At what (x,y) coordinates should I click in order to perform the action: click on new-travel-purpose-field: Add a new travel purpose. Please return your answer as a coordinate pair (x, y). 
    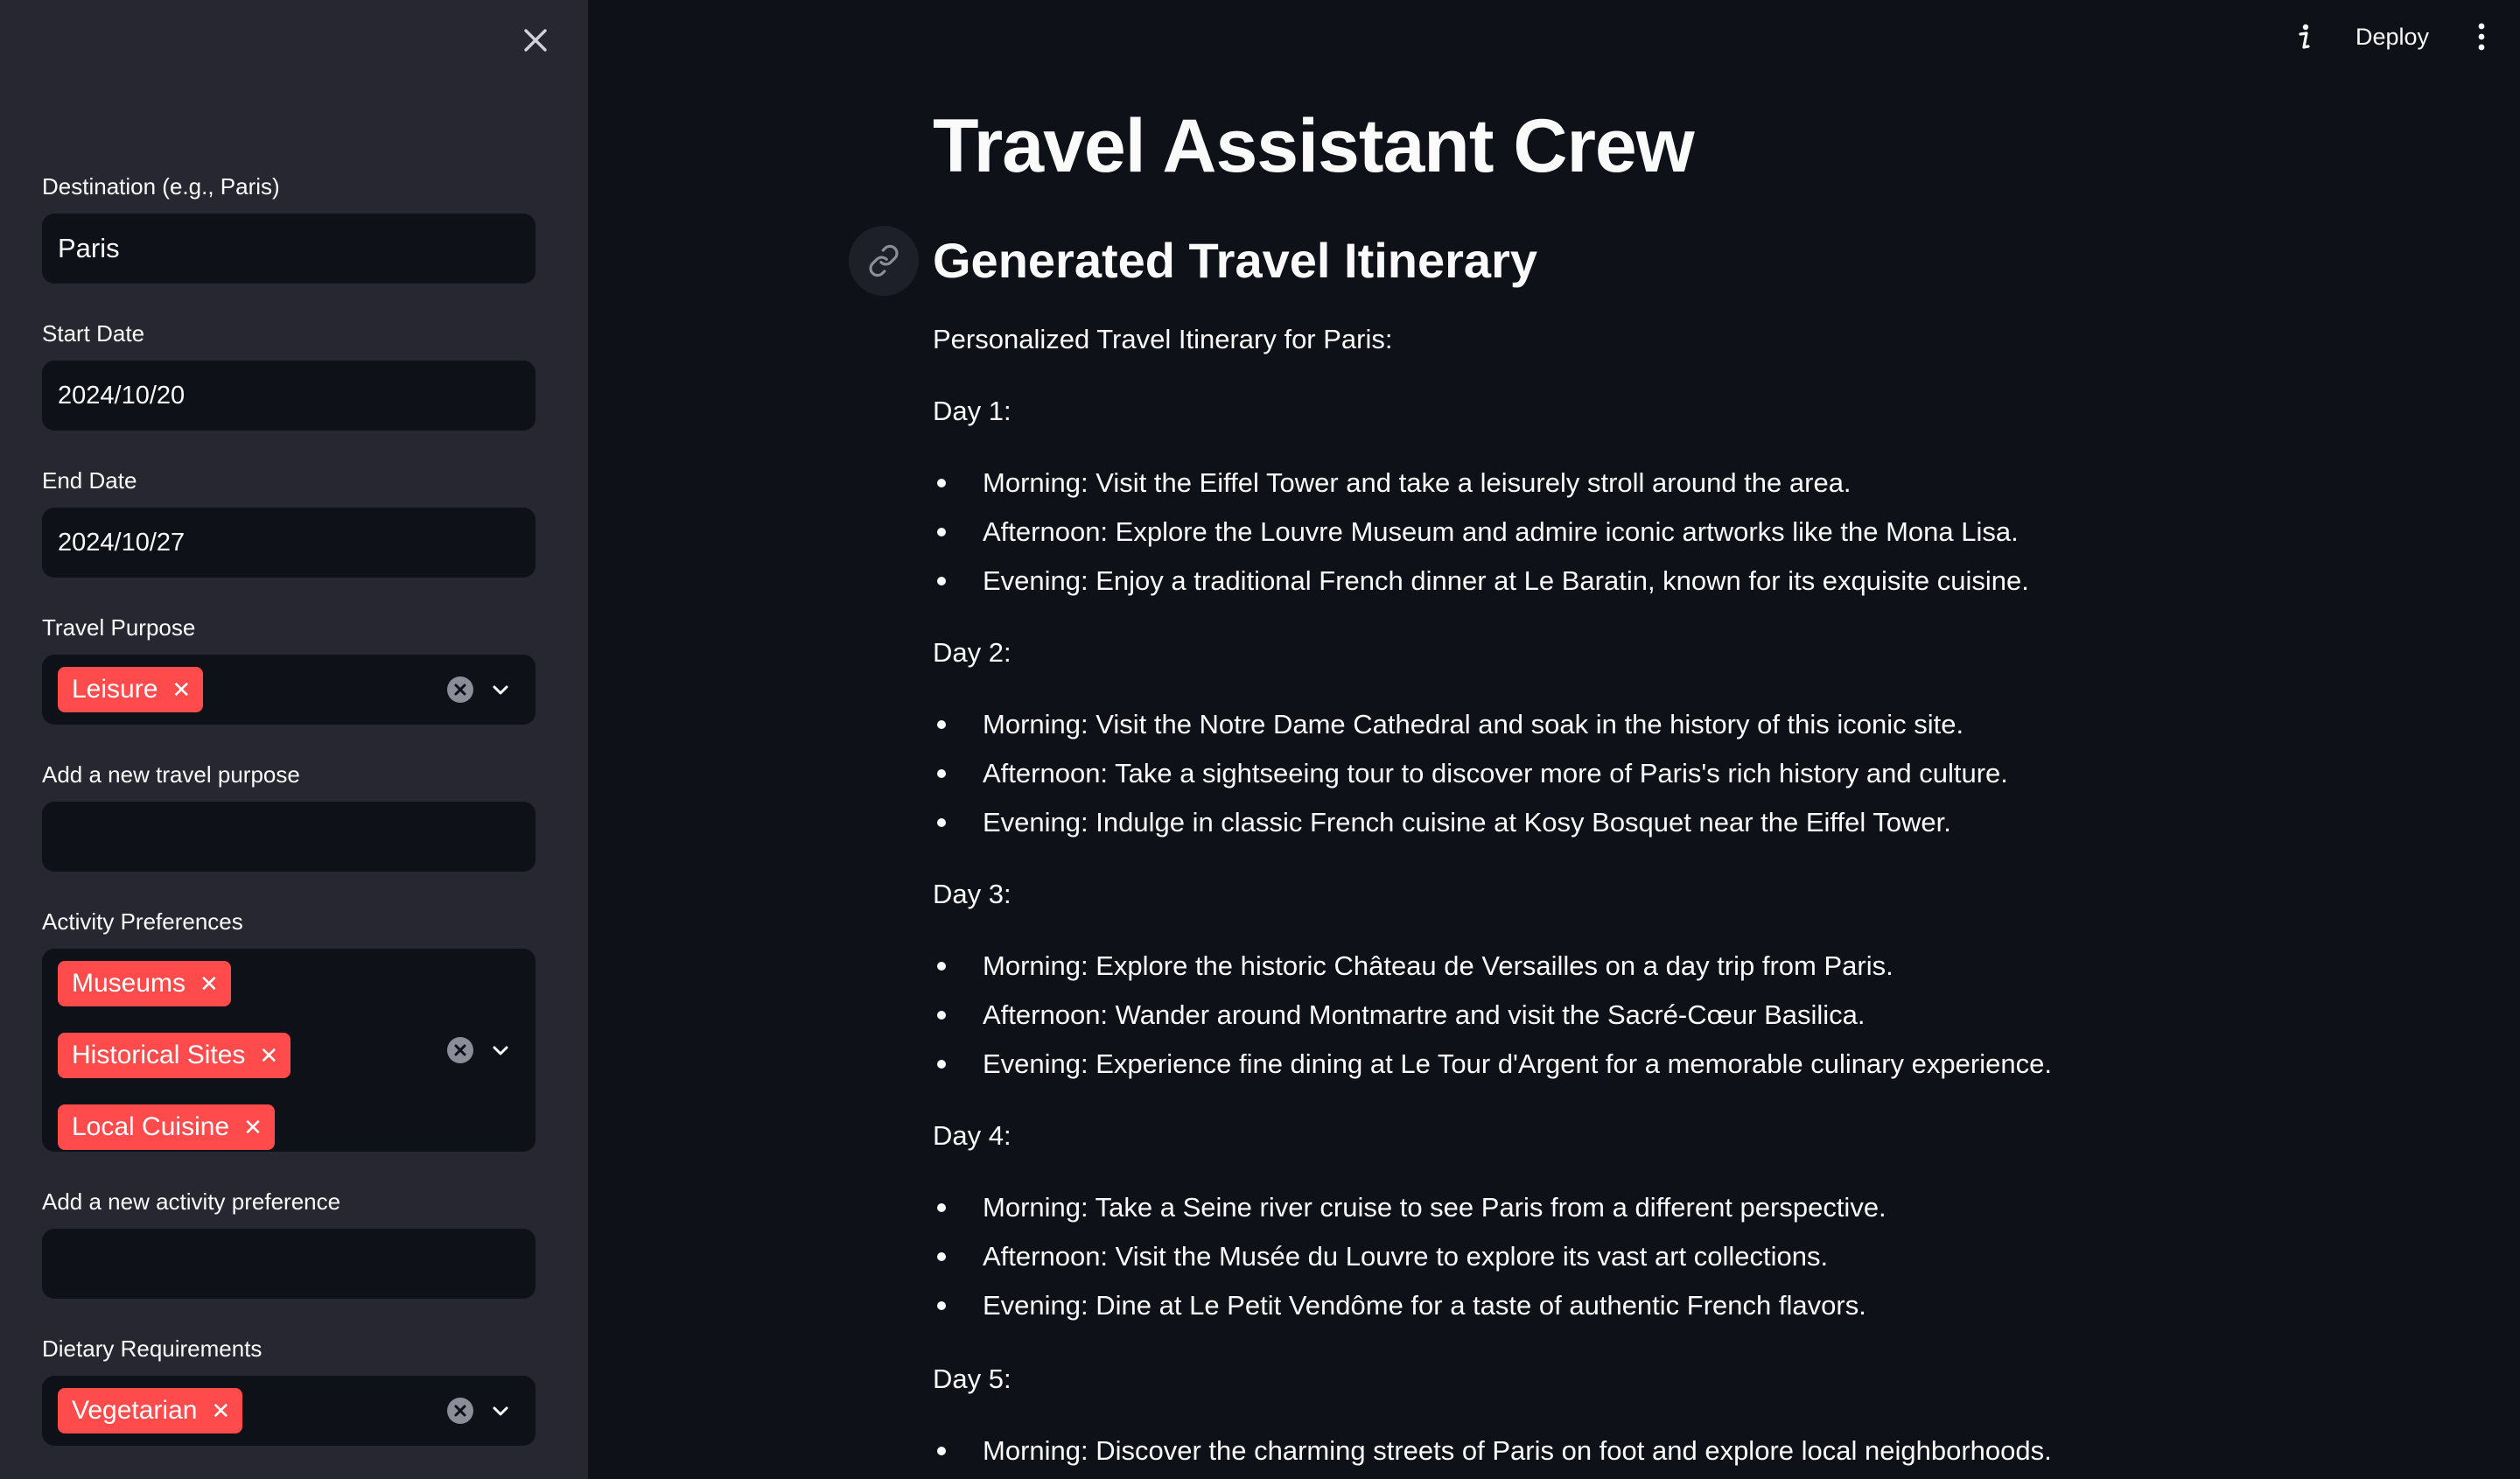
    Looking at the image, I should click on (289, 816).